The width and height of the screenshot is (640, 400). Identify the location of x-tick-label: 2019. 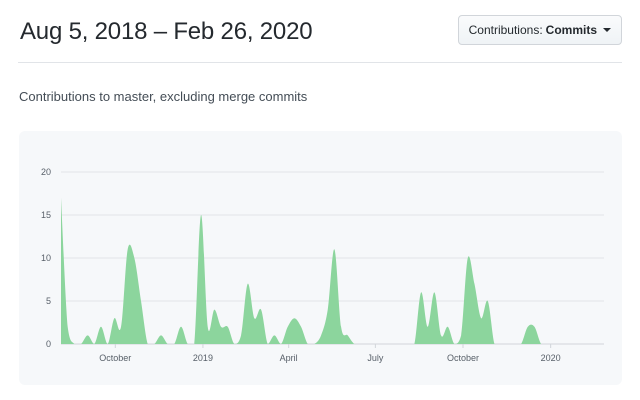
(203, 358).